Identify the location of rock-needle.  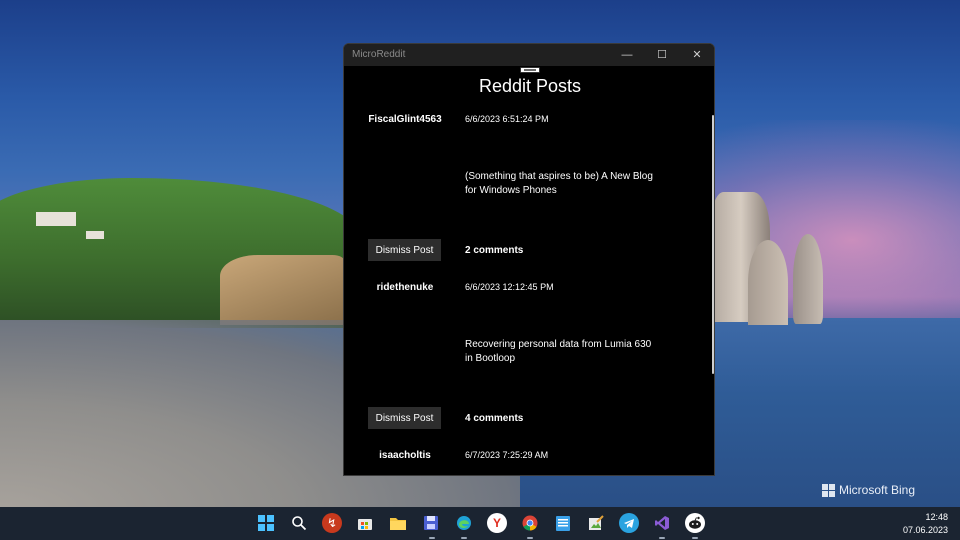
(808, 279).